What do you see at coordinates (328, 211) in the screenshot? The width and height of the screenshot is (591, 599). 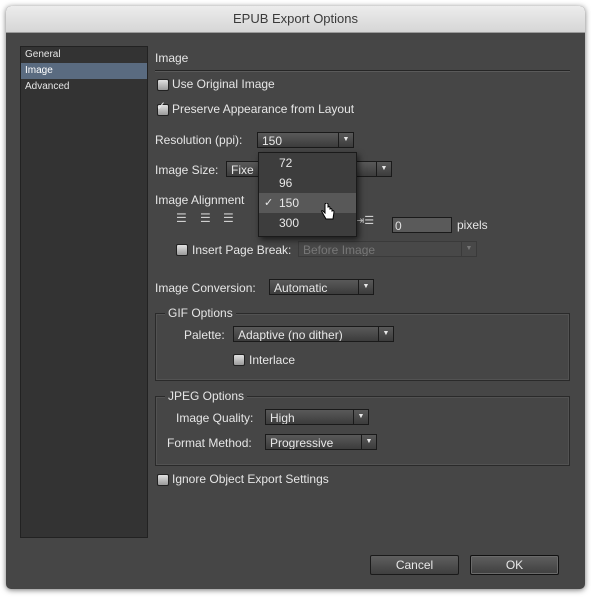 I see `hand-cursor-icon` at bounding box center [328, 211].